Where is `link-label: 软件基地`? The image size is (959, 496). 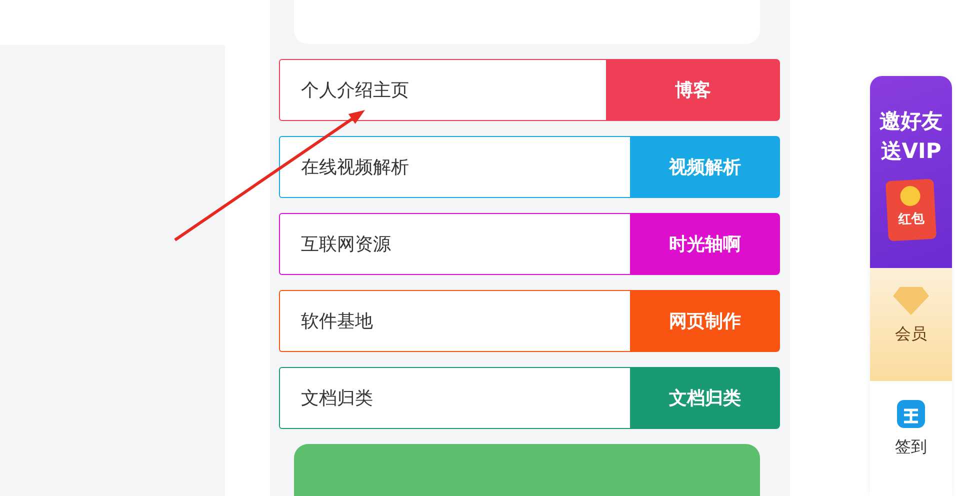 link-label: 软件基地 is located at coordinates (454, 321).